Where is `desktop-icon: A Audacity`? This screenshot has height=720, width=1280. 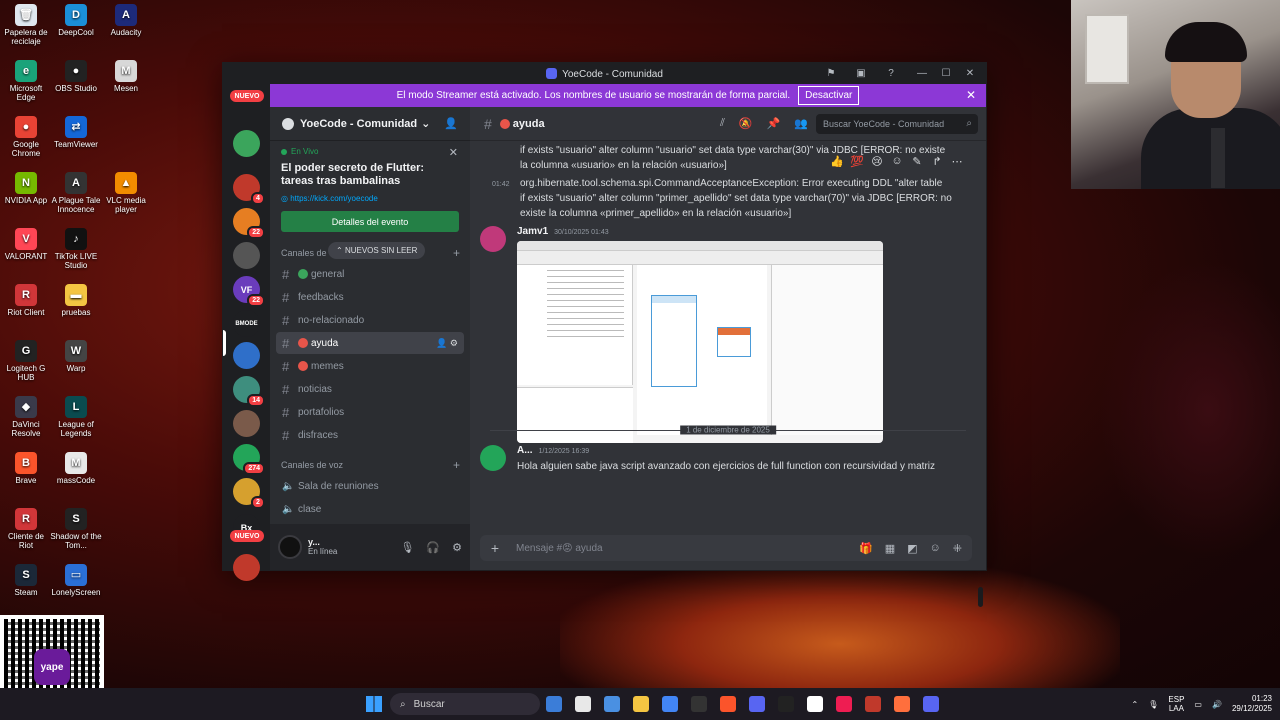 desktop-icon: A Audacity is located at coordinates (126, 20).